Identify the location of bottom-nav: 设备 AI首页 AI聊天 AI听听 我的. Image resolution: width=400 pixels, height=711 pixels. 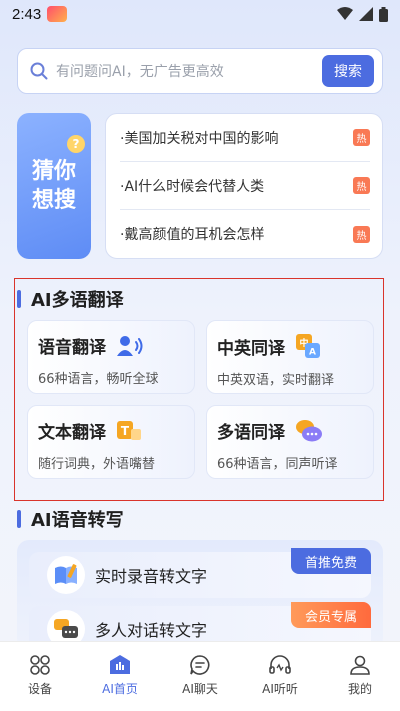
(200, 676).